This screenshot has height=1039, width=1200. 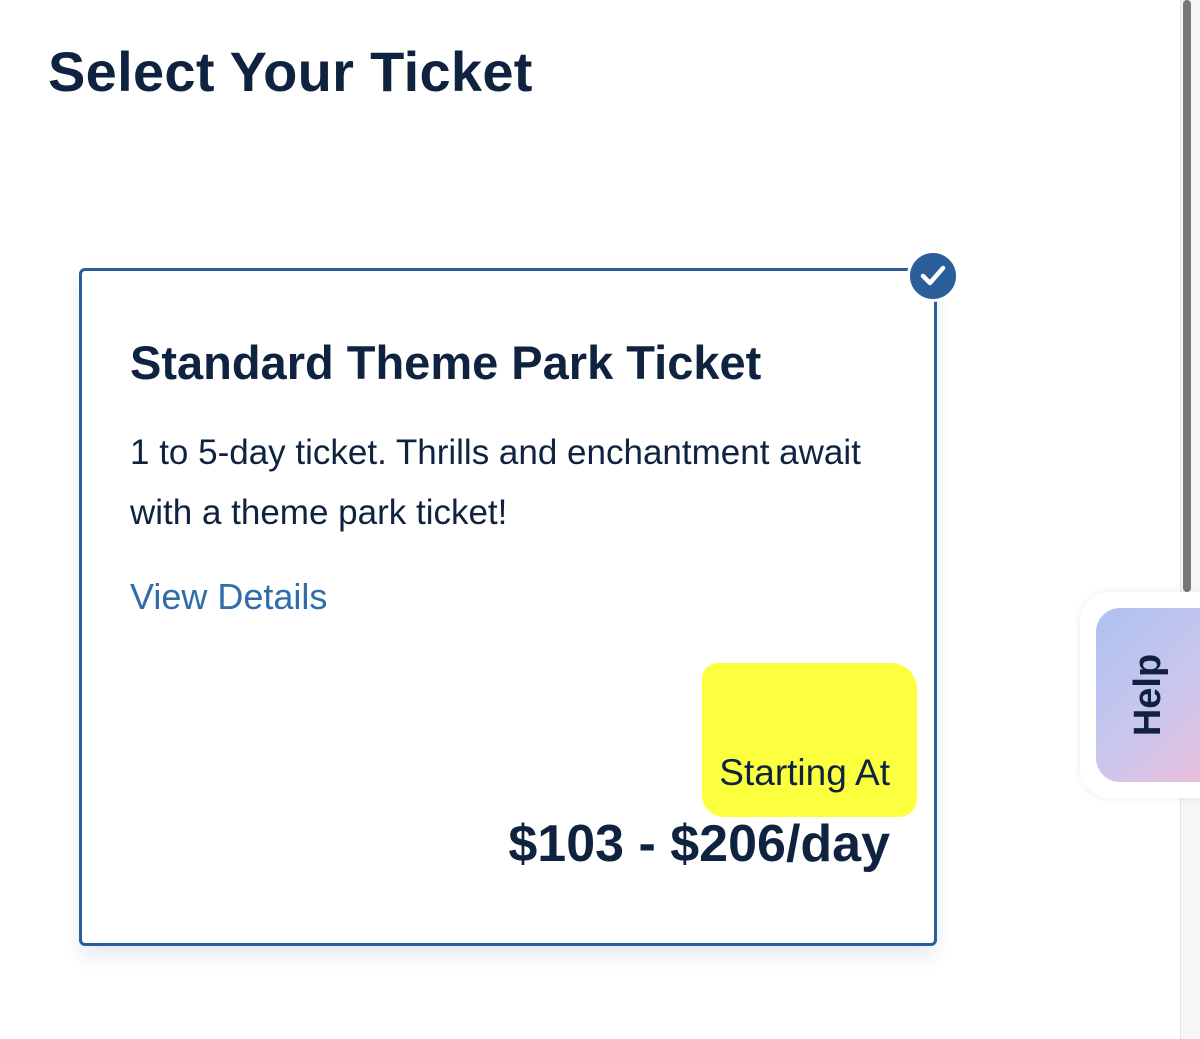 I want to click on help-button: Help, so click(x=1148, y=695).